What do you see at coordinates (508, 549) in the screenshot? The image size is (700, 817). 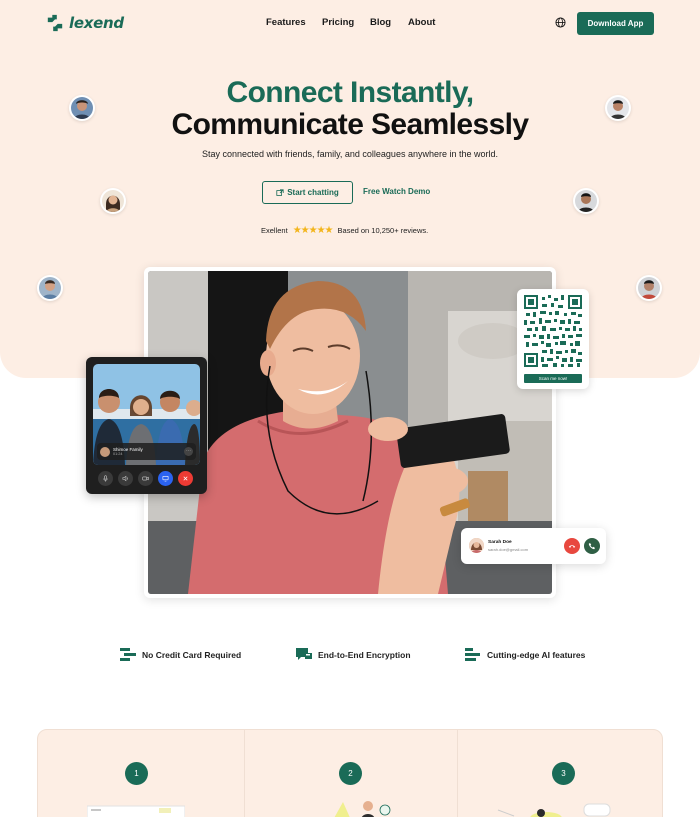 I see `caller-email: sarah.doe@gmail.com` at bounding box center [508, 549].